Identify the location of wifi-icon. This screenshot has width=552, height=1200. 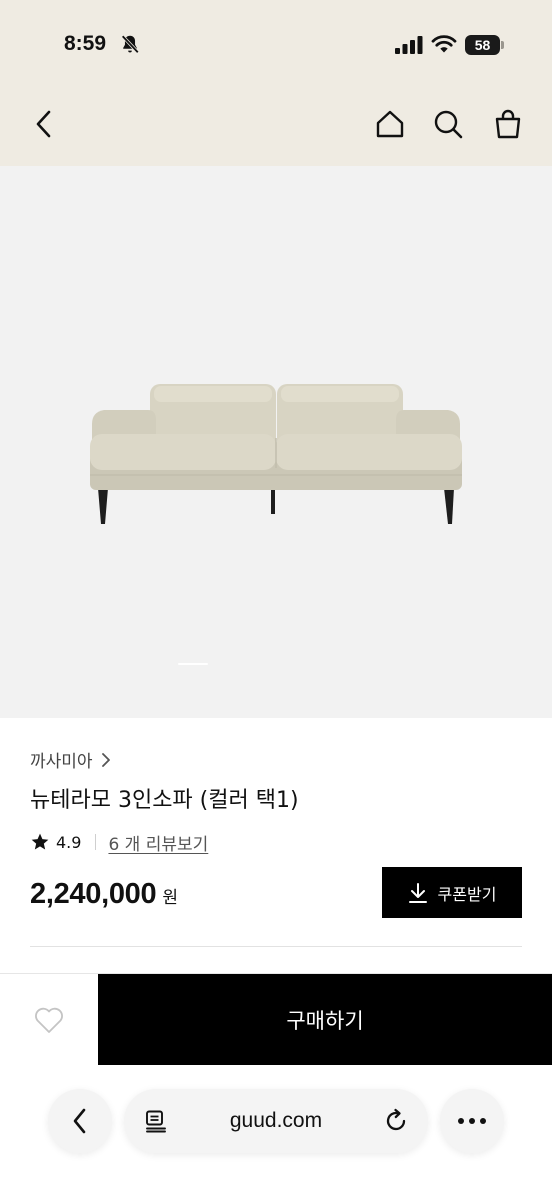
(444, 44).